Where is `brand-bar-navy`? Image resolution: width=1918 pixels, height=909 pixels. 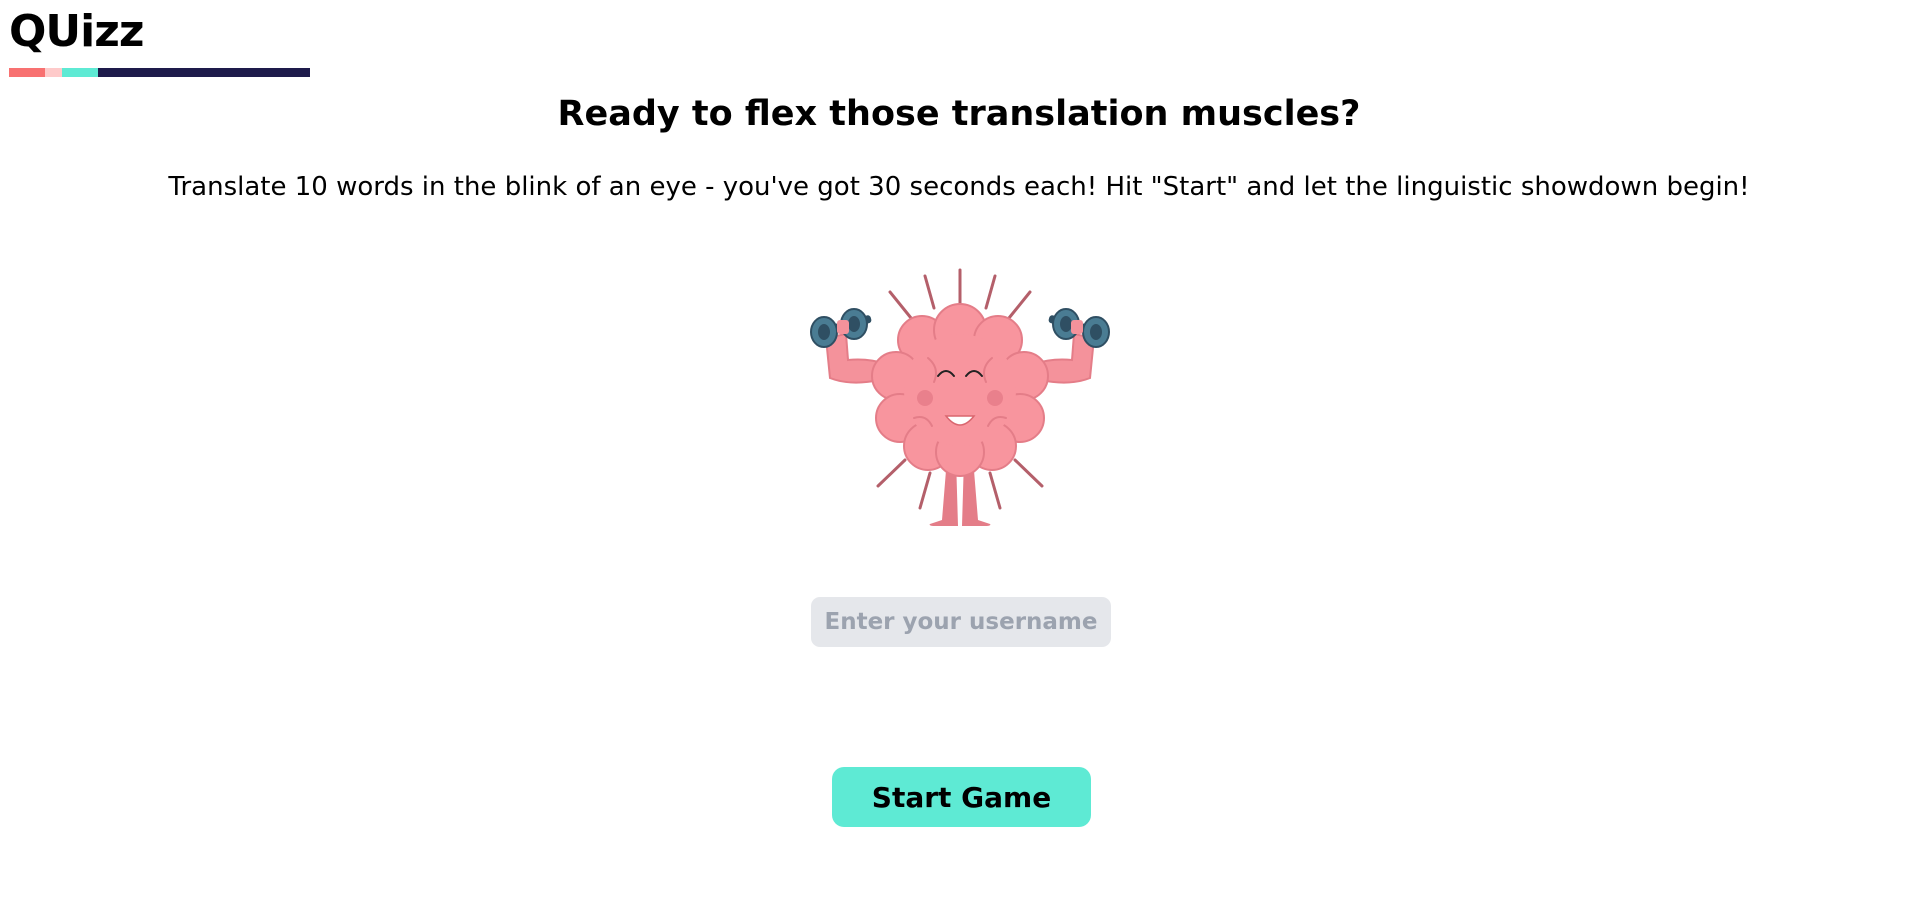 brand-bar-navy is located at coordinates (204, 72).